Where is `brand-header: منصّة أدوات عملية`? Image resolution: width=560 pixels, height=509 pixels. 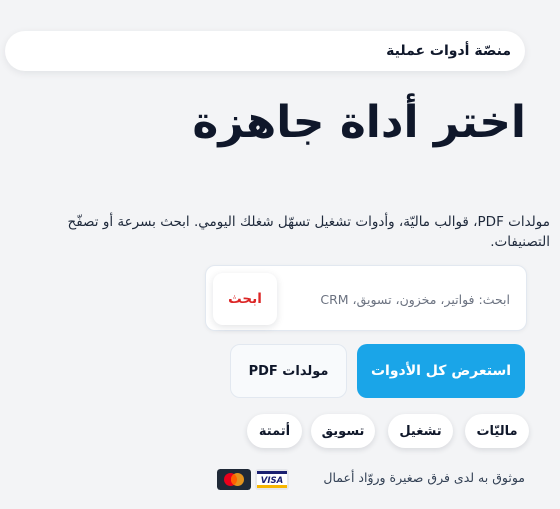 brand-header: منصّة أدوات عملية is located at coordinates (265, 51).